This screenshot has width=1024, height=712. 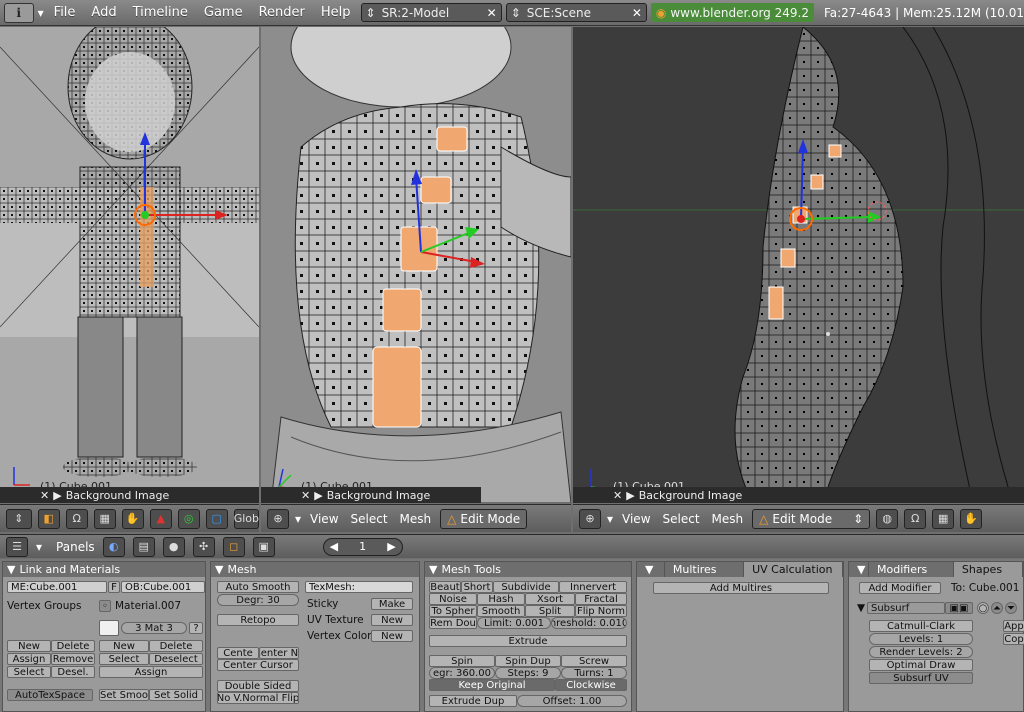 I want to click on rotate-icon: ◎, so click(x=188, y=518).